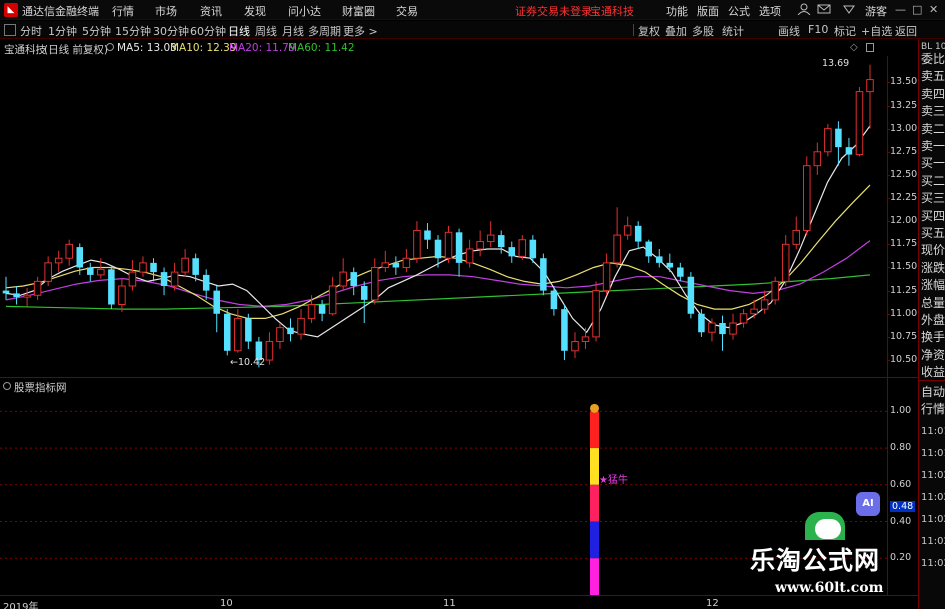 The image size is (945, 609). I want to click on main-chart-bottom-border, so click(459, 377).